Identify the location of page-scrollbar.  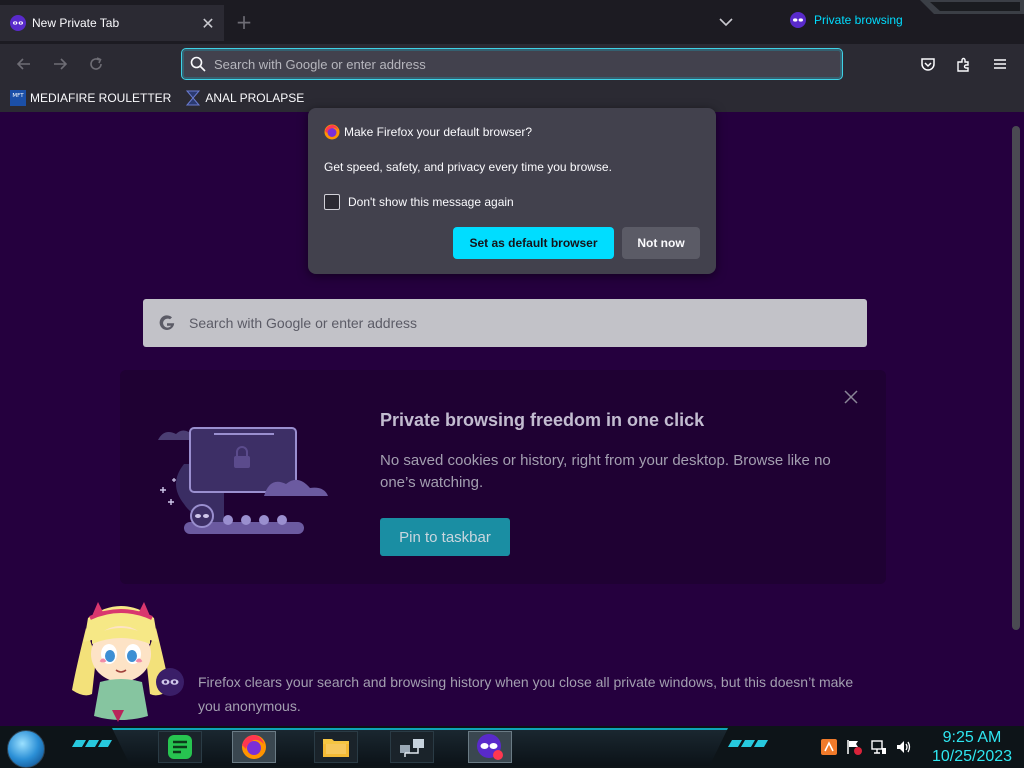
(1016, 419).